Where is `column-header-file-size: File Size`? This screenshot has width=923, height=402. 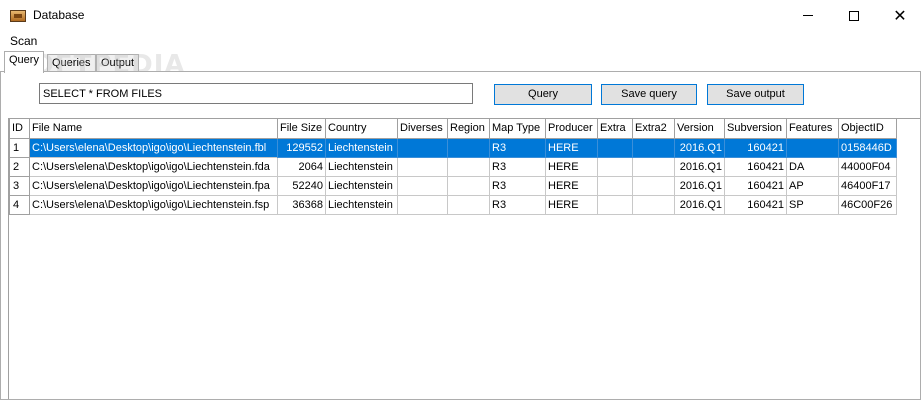 column-header-file-size: File Size is located at coordinates (301, 129).